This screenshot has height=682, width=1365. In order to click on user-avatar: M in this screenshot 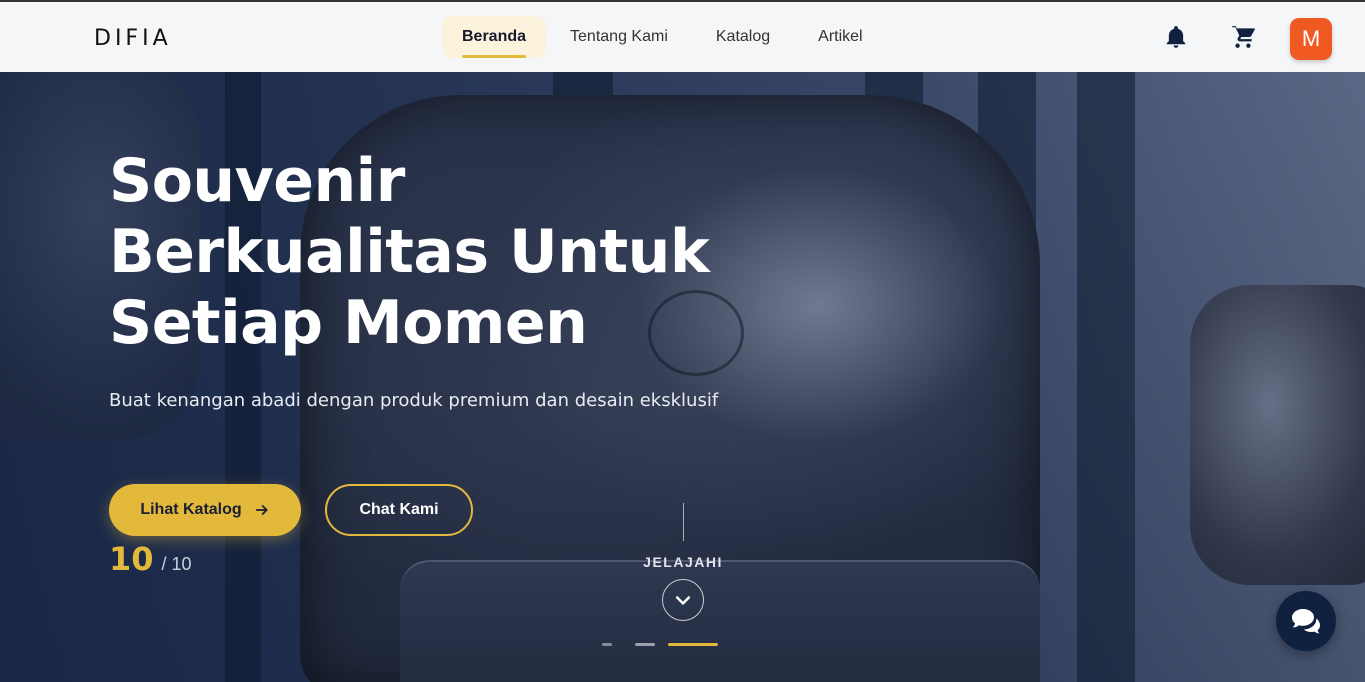, I will do `click(1311, 39)`.